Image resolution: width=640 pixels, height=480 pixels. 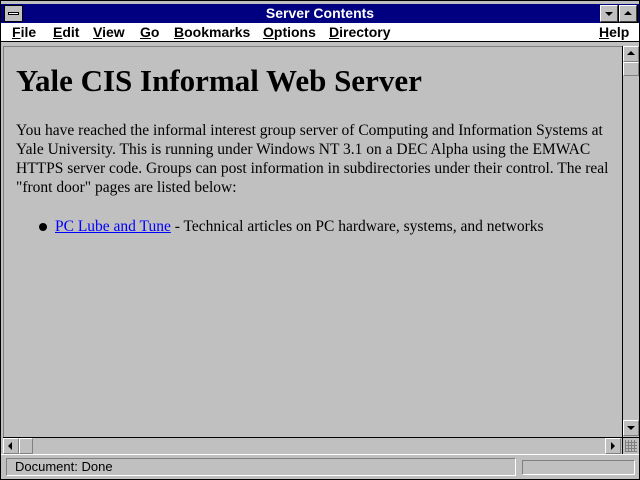 I want to click on minimize-arrow-icon, so click(x=609, y=14).